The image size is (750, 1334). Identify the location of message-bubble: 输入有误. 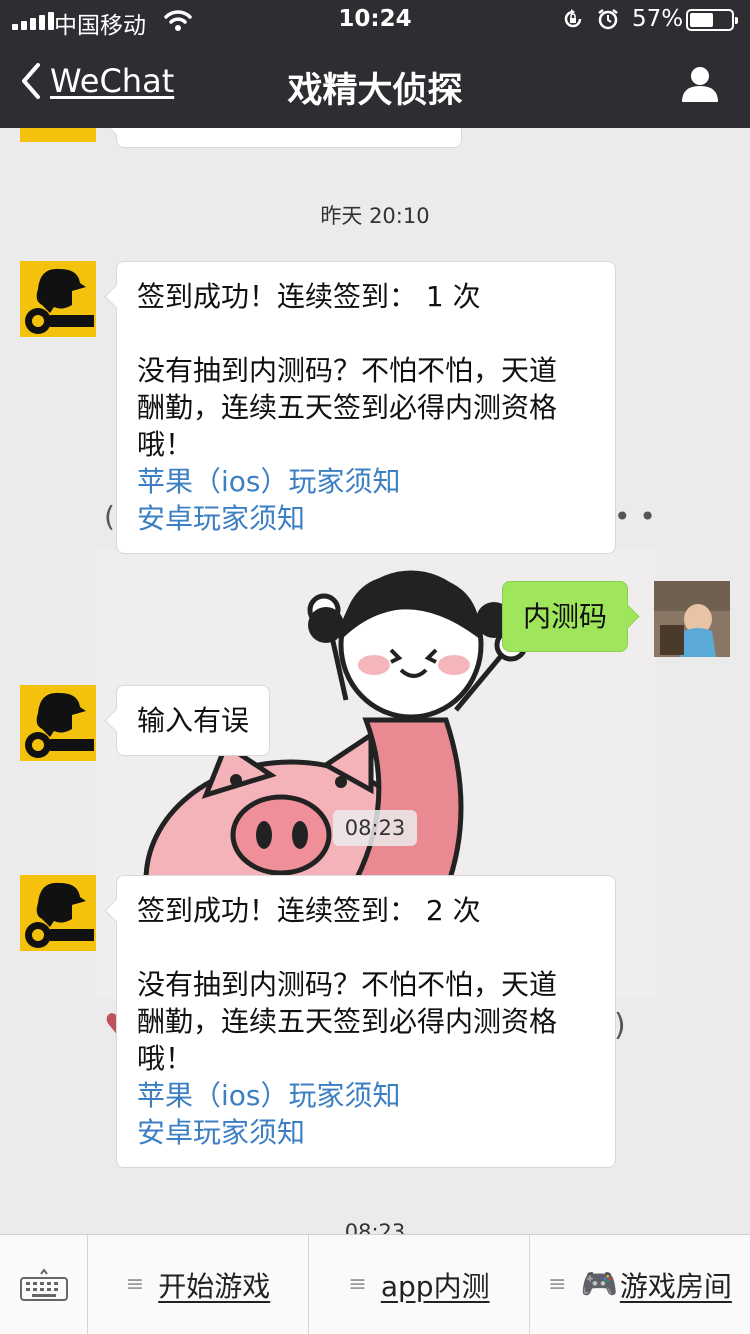
(193, 720).